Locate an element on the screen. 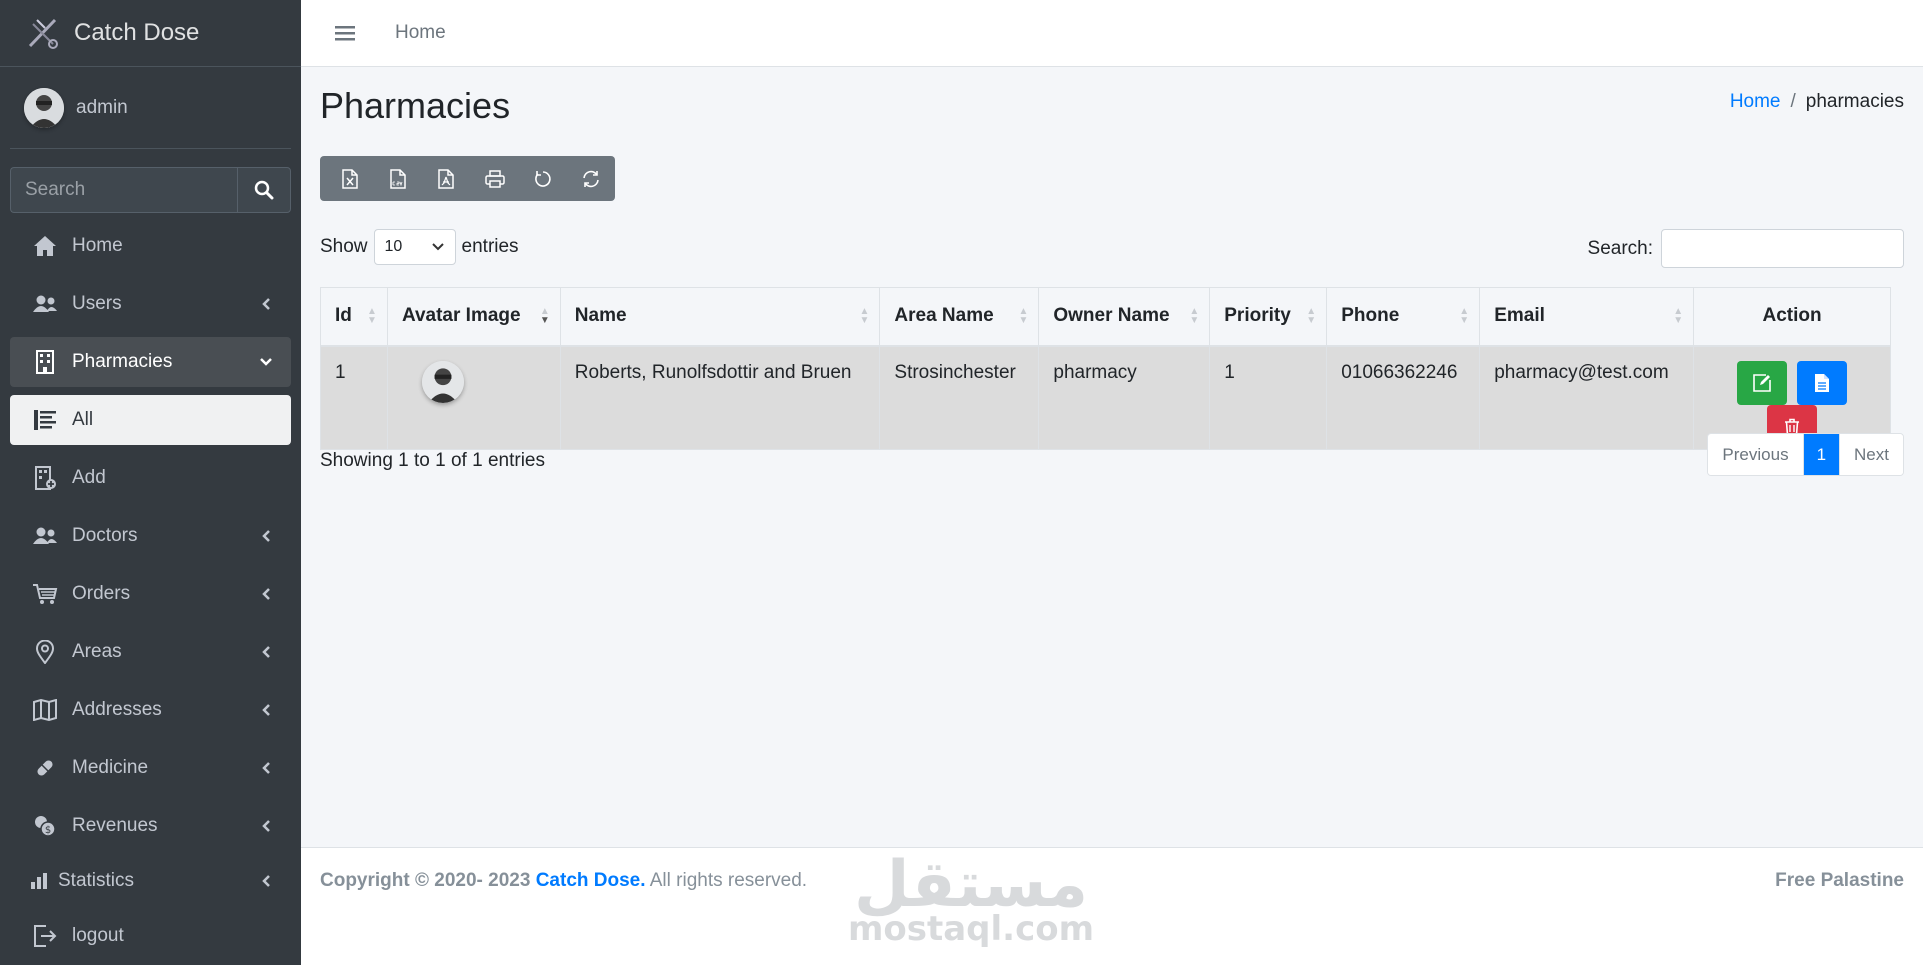  footer-right-text: Free Palastine is located at coordinates (1839, 880).